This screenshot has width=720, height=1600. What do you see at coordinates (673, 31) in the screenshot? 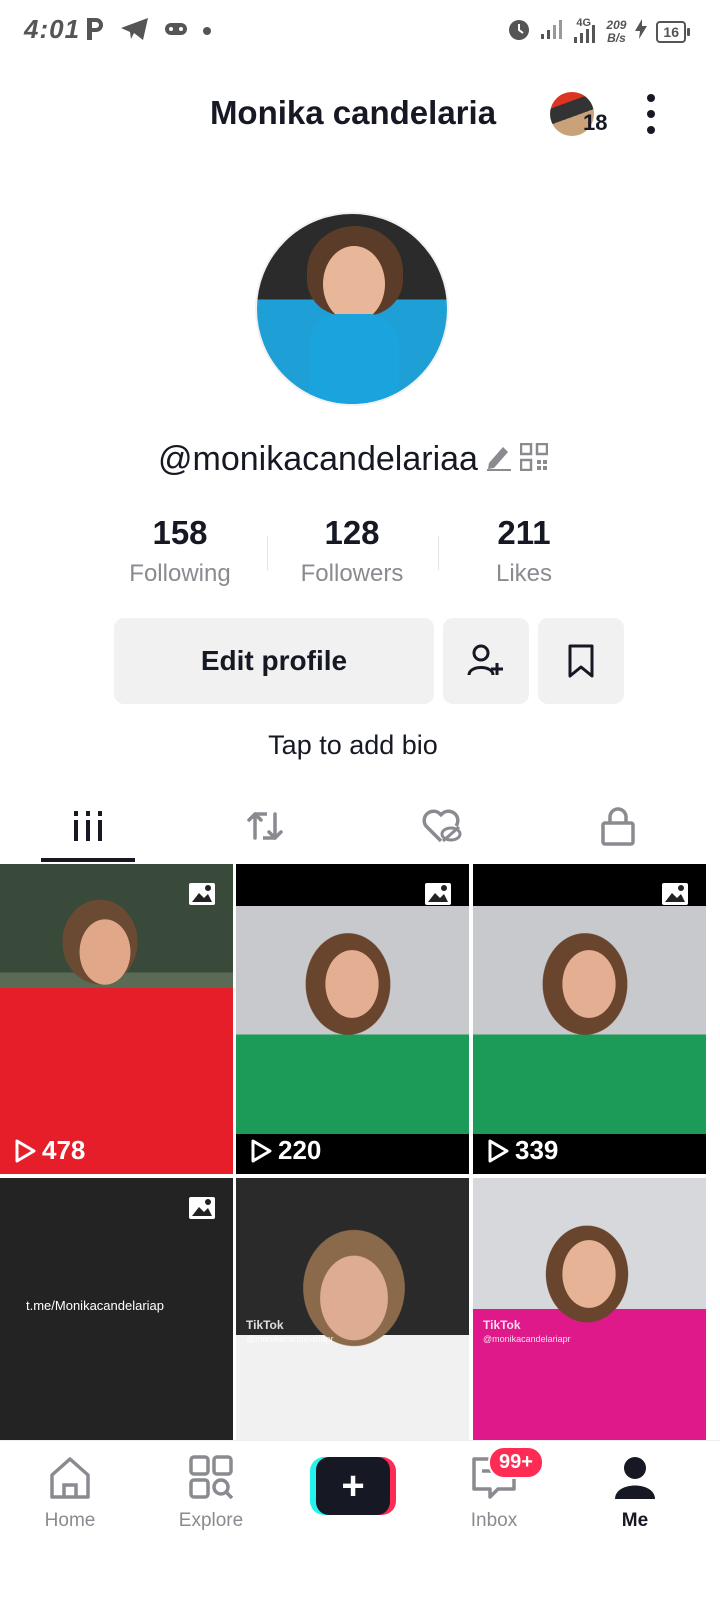
I see `battery-icon: 16` at bounding box center [673, 31].